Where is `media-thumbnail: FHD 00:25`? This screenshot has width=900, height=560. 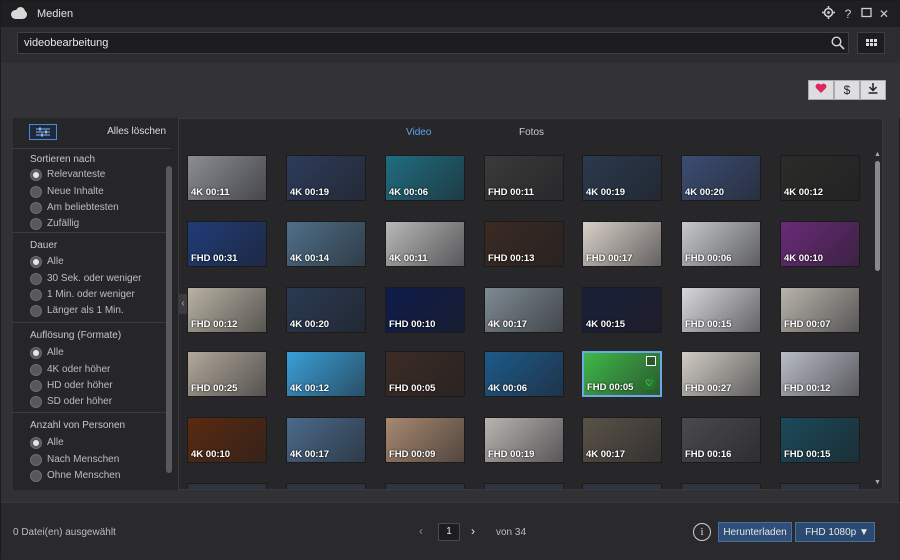 media-thumbnail: FHD 00:25 is located at coordinates (227, 374).